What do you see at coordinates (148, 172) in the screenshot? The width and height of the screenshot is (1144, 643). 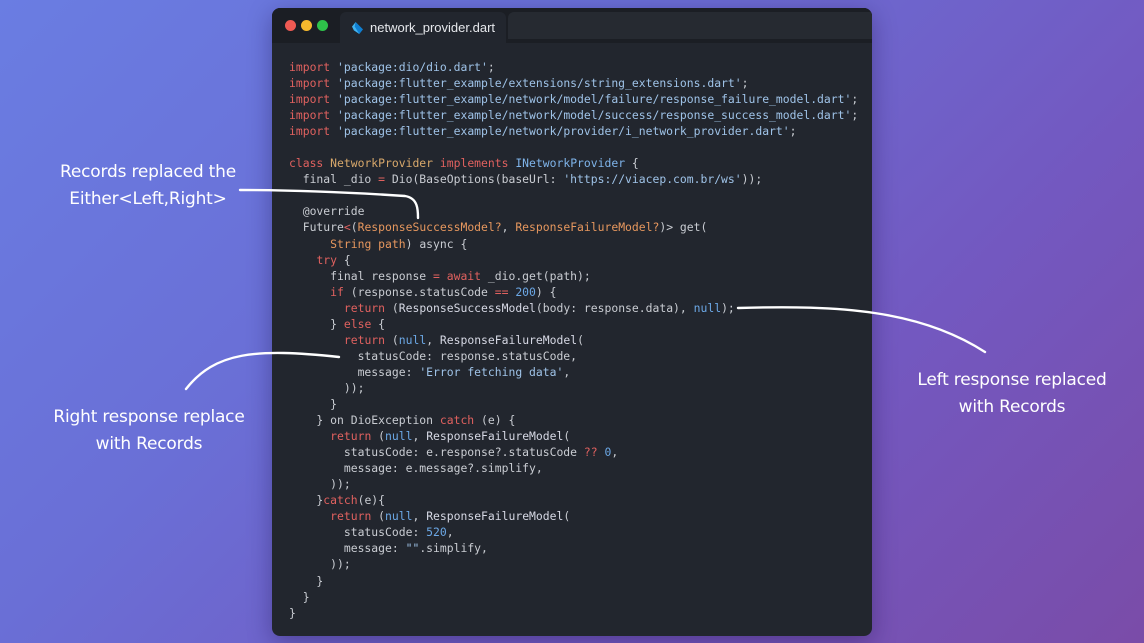 I see `annotation-line: Records replaced the` at bounding box center [148, 172].